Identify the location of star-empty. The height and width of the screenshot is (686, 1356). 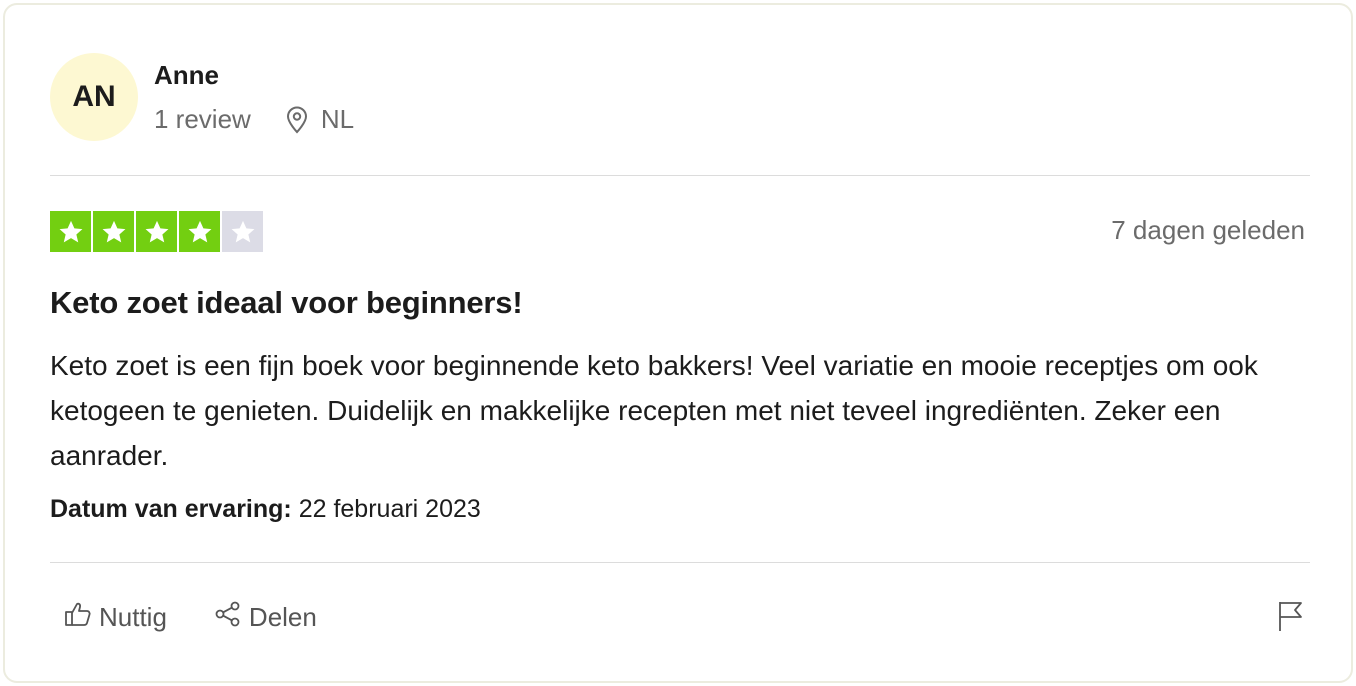
(242, 231).